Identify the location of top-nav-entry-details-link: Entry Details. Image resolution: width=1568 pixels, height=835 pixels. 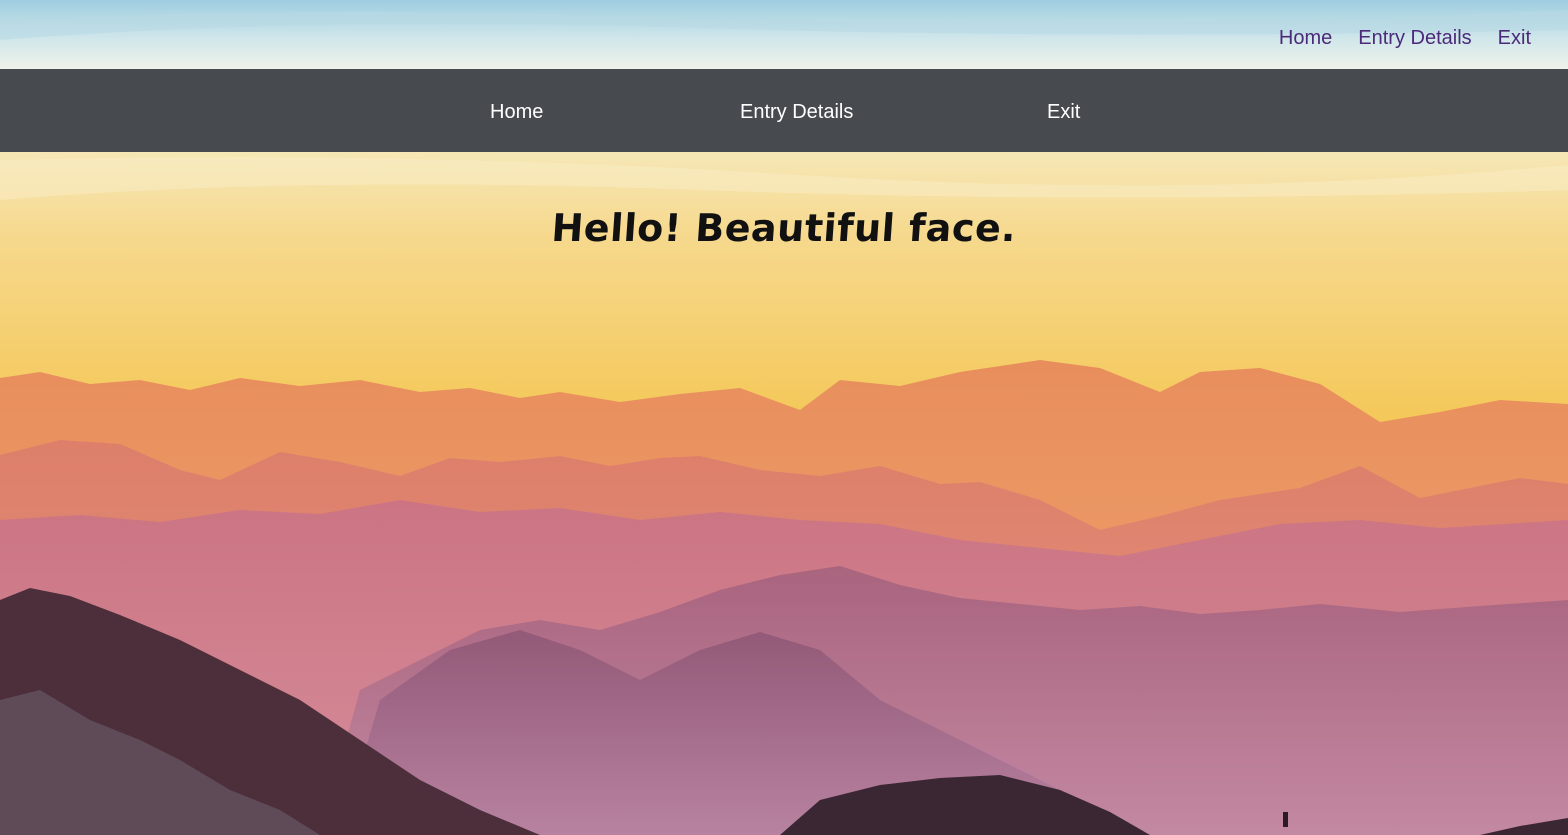
(1414, 34).